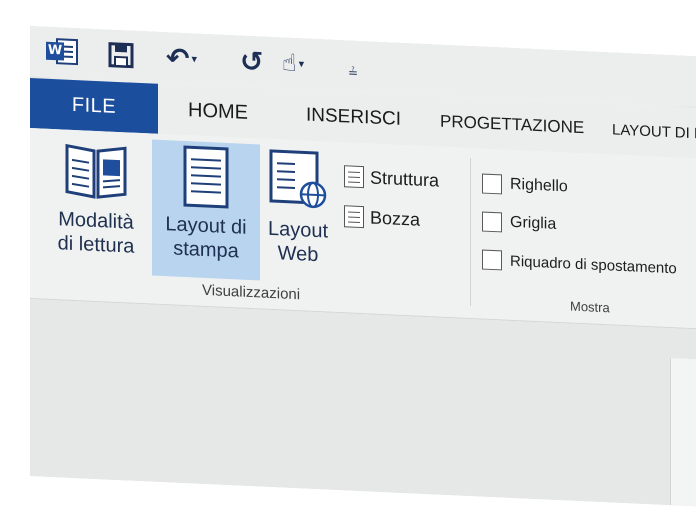 The image size is (696, 507). What do you see at coordinates (298, 180) in the screenshot?
I see `web-page-icon` at bounding box center [298, 180].